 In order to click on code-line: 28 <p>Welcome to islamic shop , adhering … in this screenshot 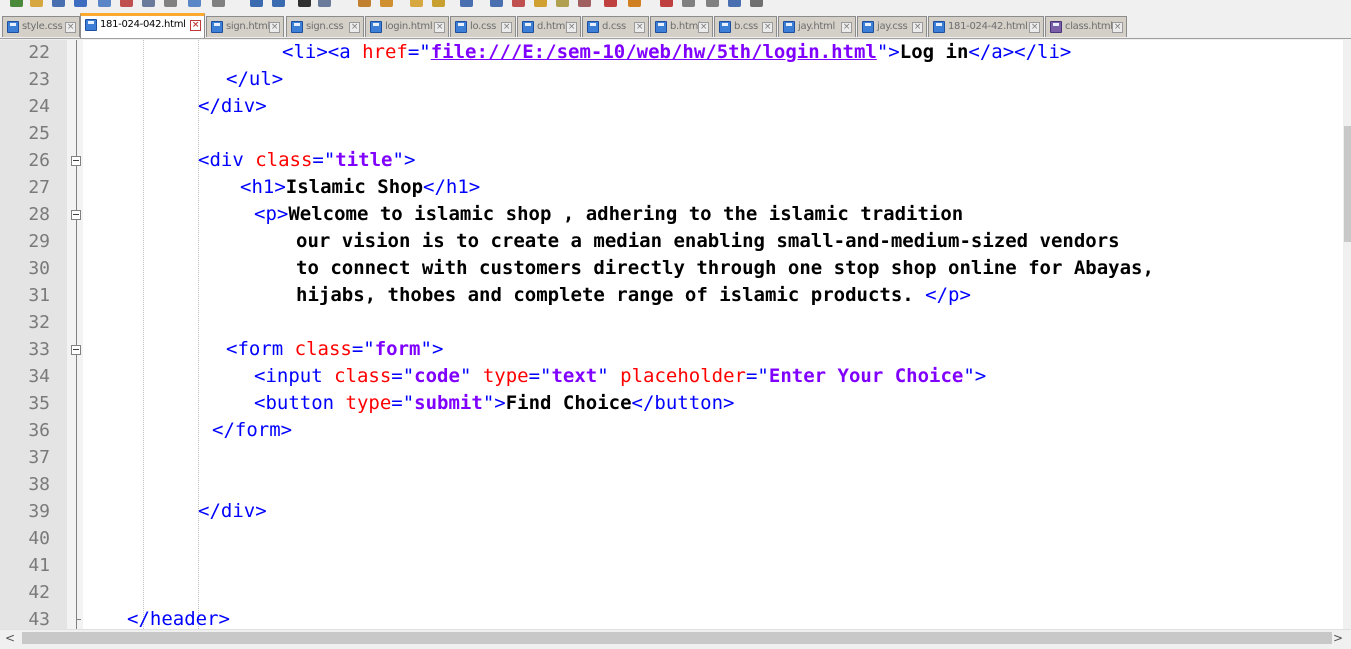, I will do `click(675, 214)`.